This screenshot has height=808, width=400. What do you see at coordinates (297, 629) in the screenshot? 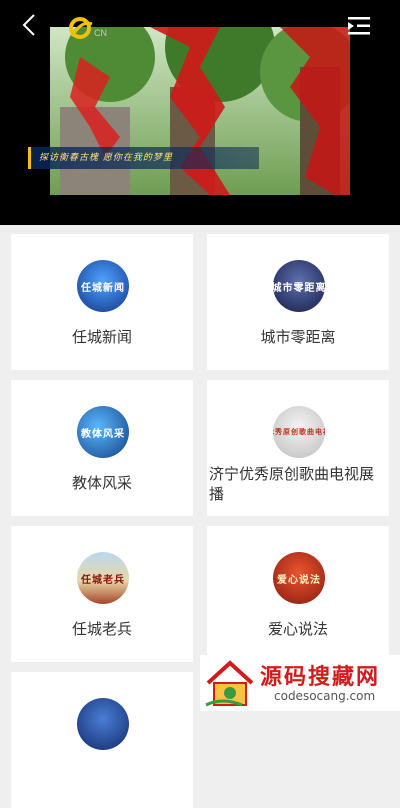
I see `channel-label: 爱心说法` at bounding box center [297, 629].